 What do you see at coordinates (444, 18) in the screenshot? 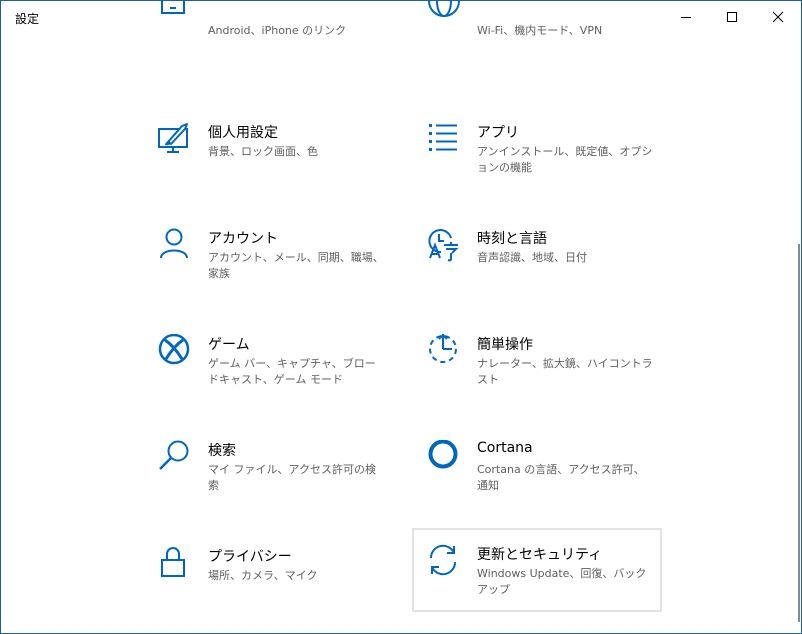
I see `globe-icon` at bounding box center [444, 18].